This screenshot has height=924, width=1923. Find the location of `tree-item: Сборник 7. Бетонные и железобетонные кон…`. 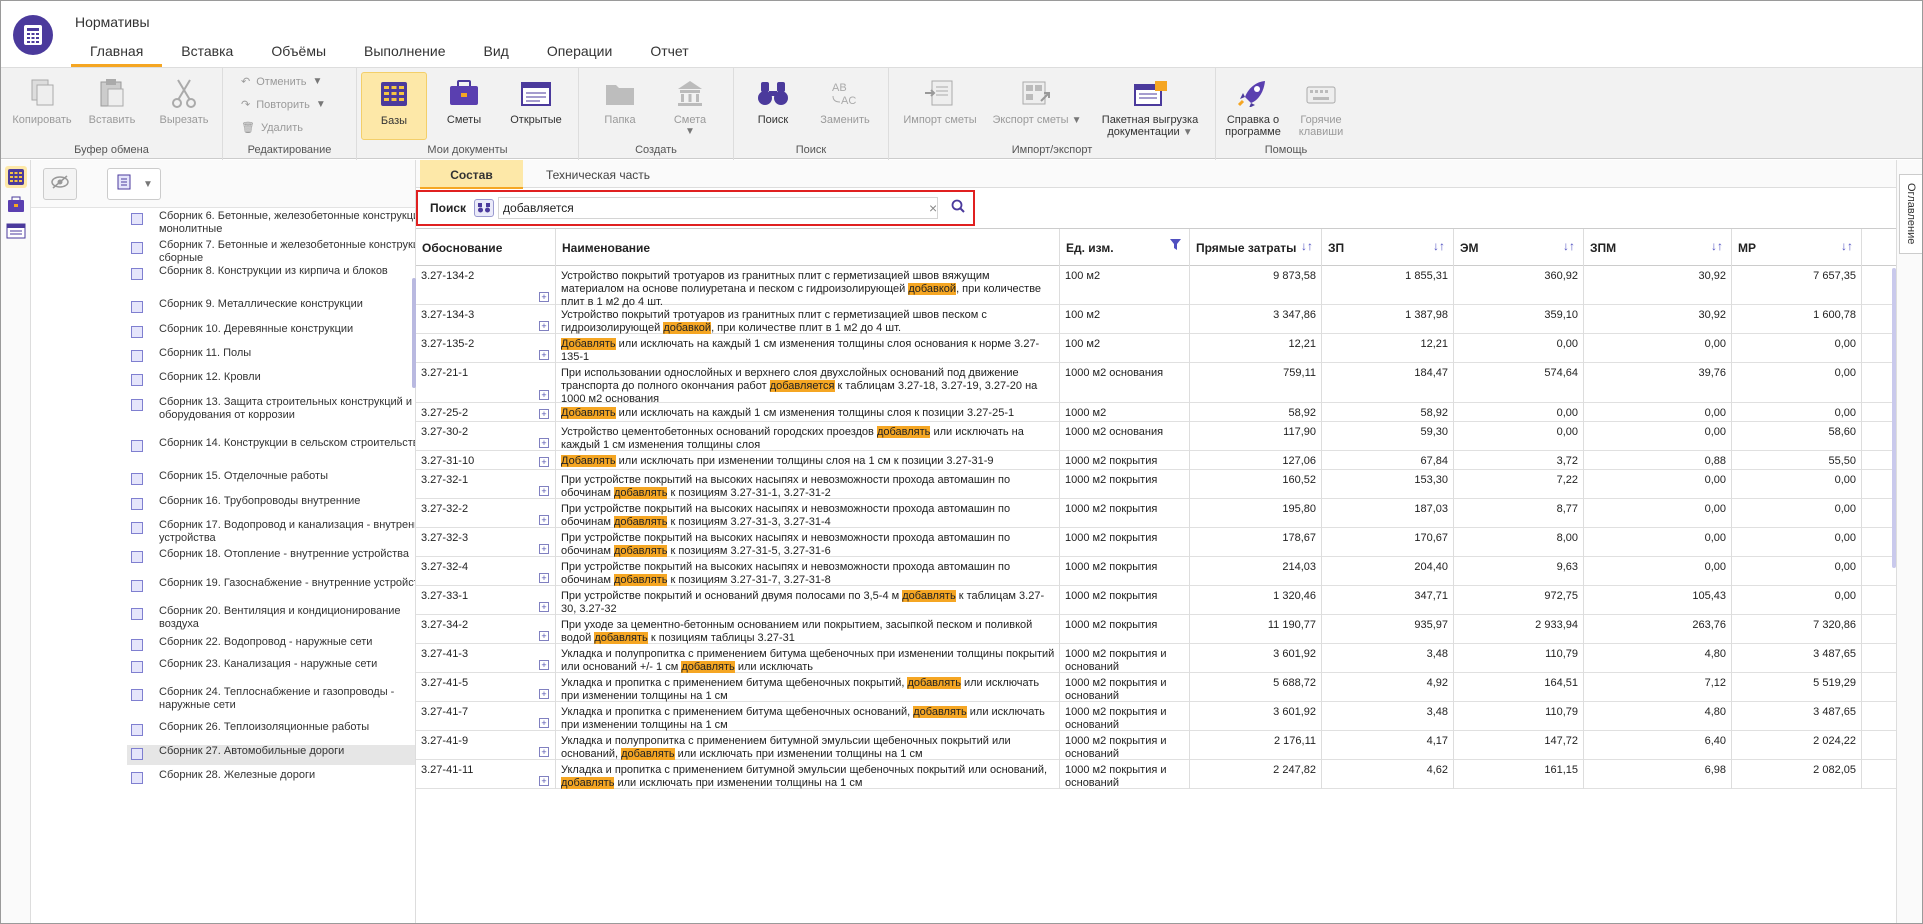

tree-item: Сборник 7. Бетонные и железобетонные кон… is located at coordinates (271, 252).